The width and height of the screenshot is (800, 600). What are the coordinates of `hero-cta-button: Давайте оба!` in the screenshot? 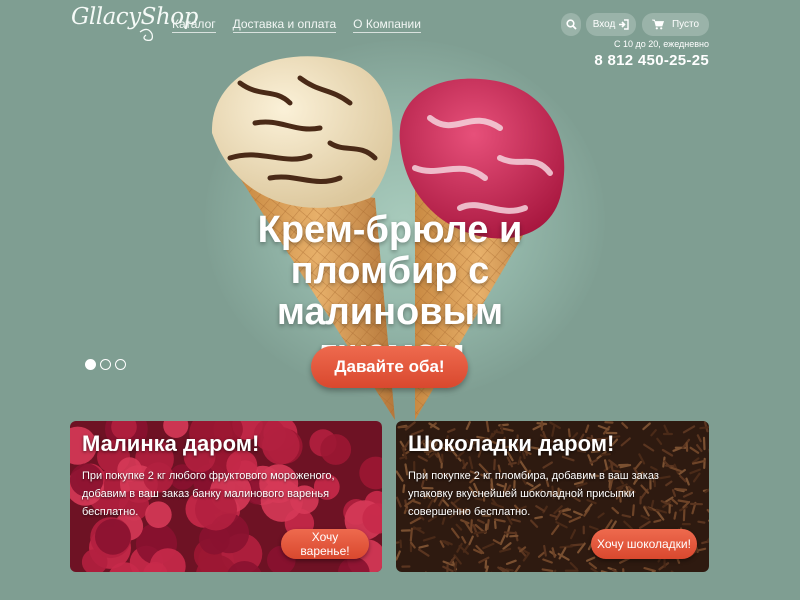 It's located at (389, 367).